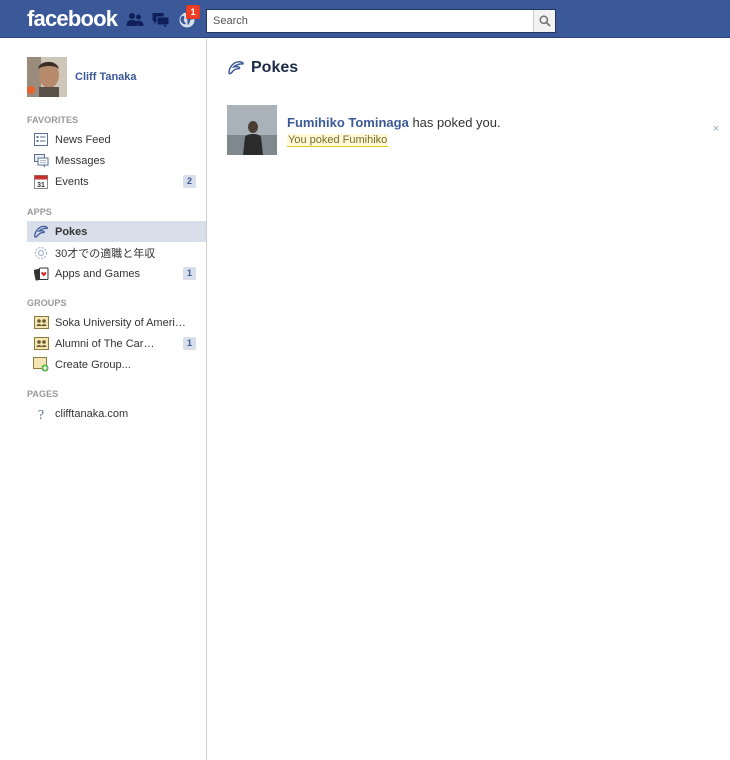 Image resolution: width=730 pixels, height=760 pixels. I want to click on search-input, so click(370, 21).